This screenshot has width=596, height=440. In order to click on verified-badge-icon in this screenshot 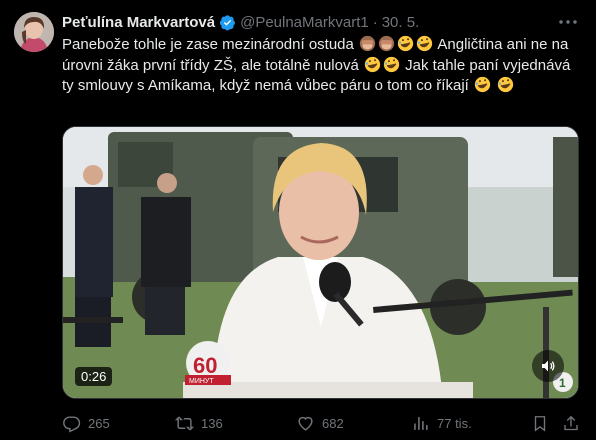, I will do `click(227, 22)`.